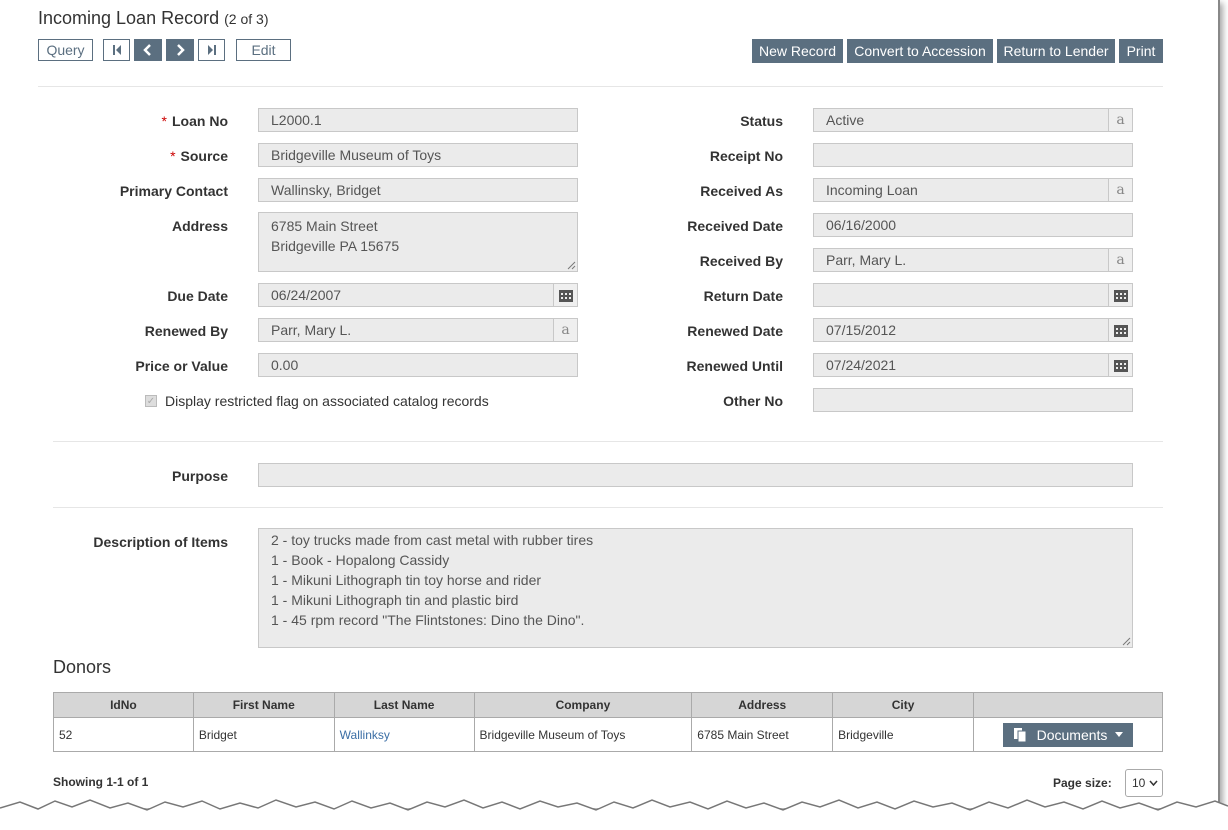 This screenshot has height=830, width=1228. I want to click on return-date-calendar-button, so click(1120, 295).